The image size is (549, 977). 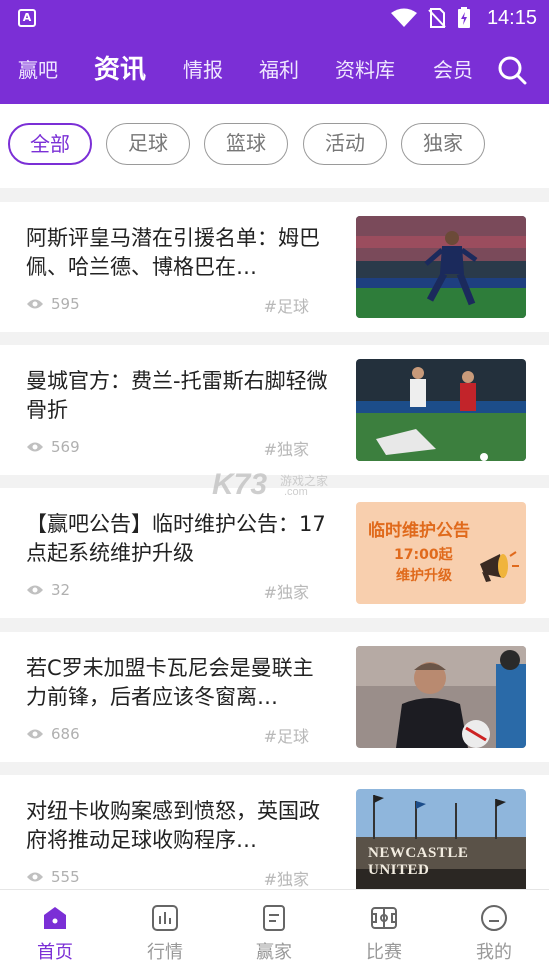 What do you see at coordinates (453, 70) in the screenshot?
I see `tab-member: 会员` at bounding box center [453, 70].